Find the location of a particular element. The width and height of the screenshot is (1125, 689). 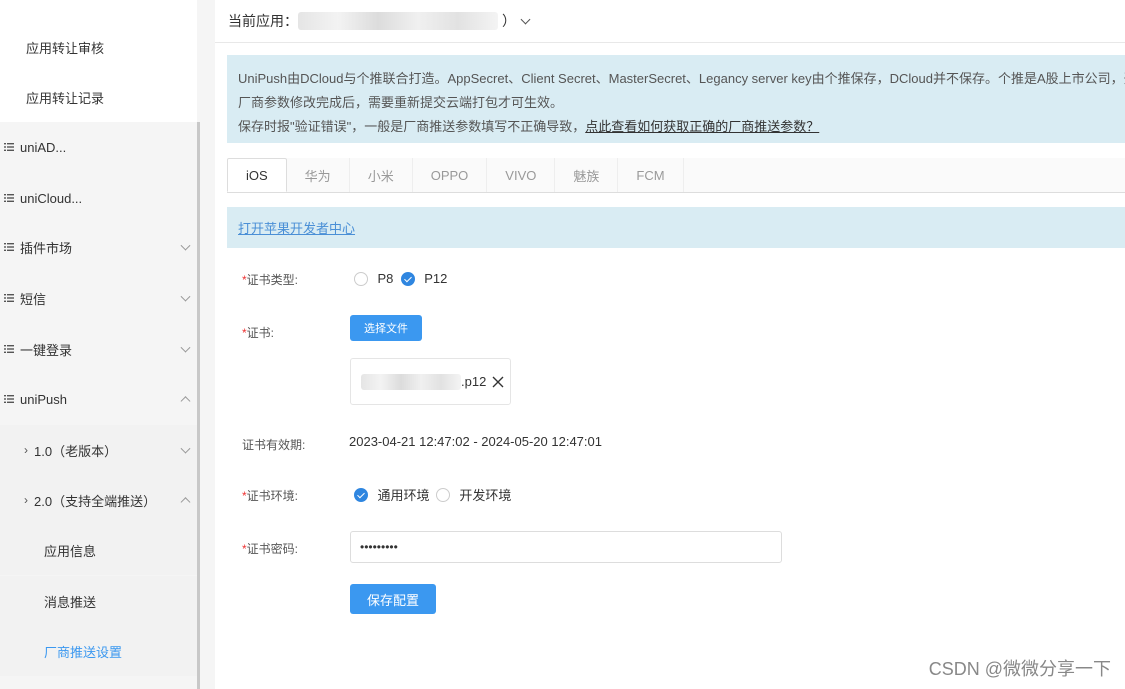

app-name-close-paren: ） is located at coordinates (509, 21).